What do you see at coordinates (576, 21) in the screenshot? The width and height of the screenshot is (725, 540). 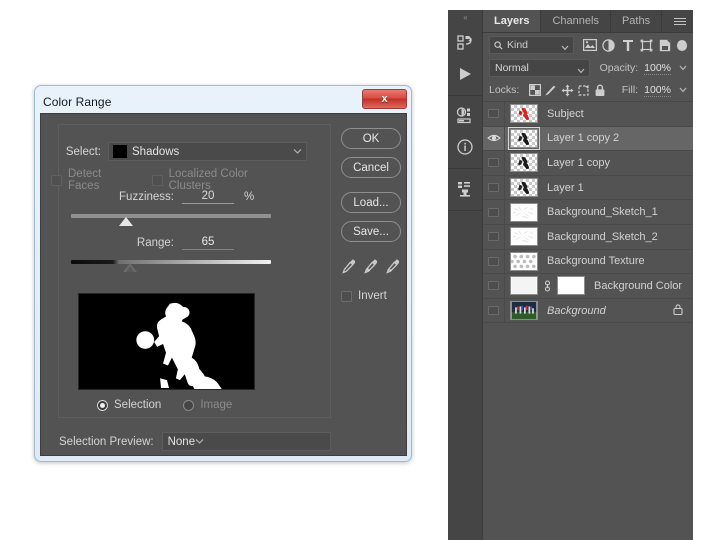 I see `tab-channels: Channels` at bounding box center [576, 21].